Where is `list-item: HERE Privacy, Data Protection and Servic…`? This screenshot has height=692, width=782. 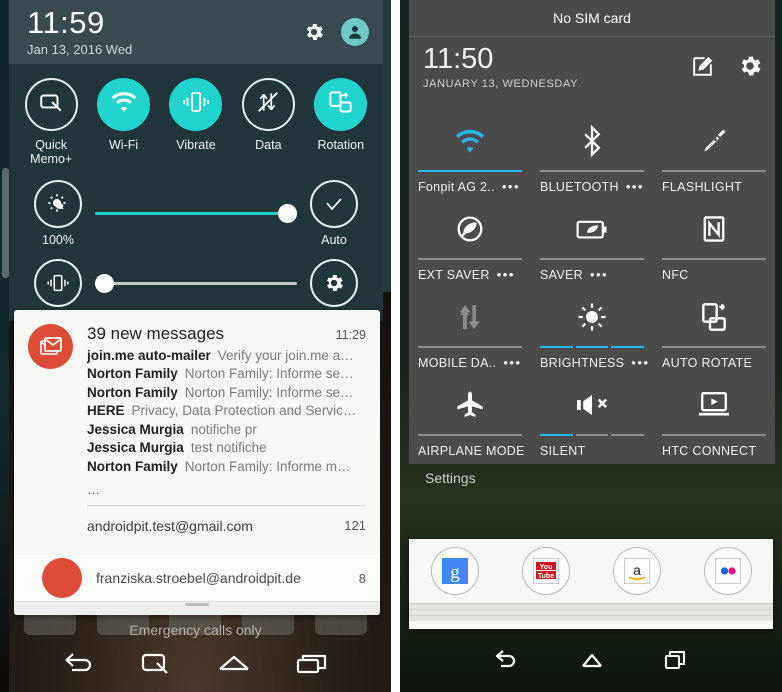 list-item: HERE Privacy, Data Protection and Servic… is located at coordinates (226, 410).